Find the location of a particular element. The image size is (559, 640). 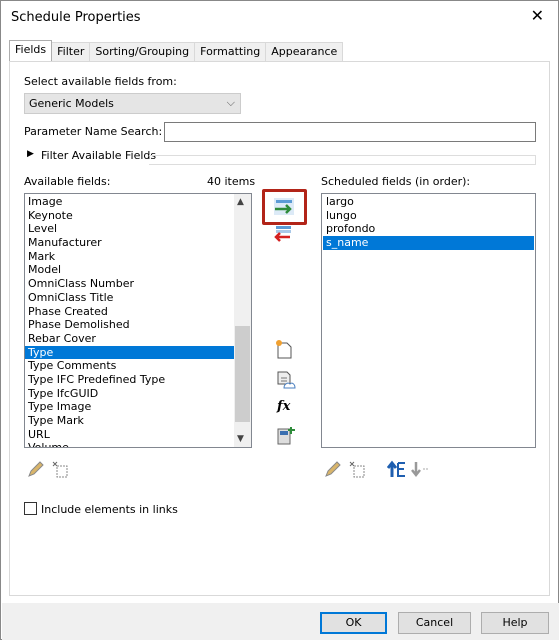

calculated-value-button: fx is located at coordinates (283, 406).